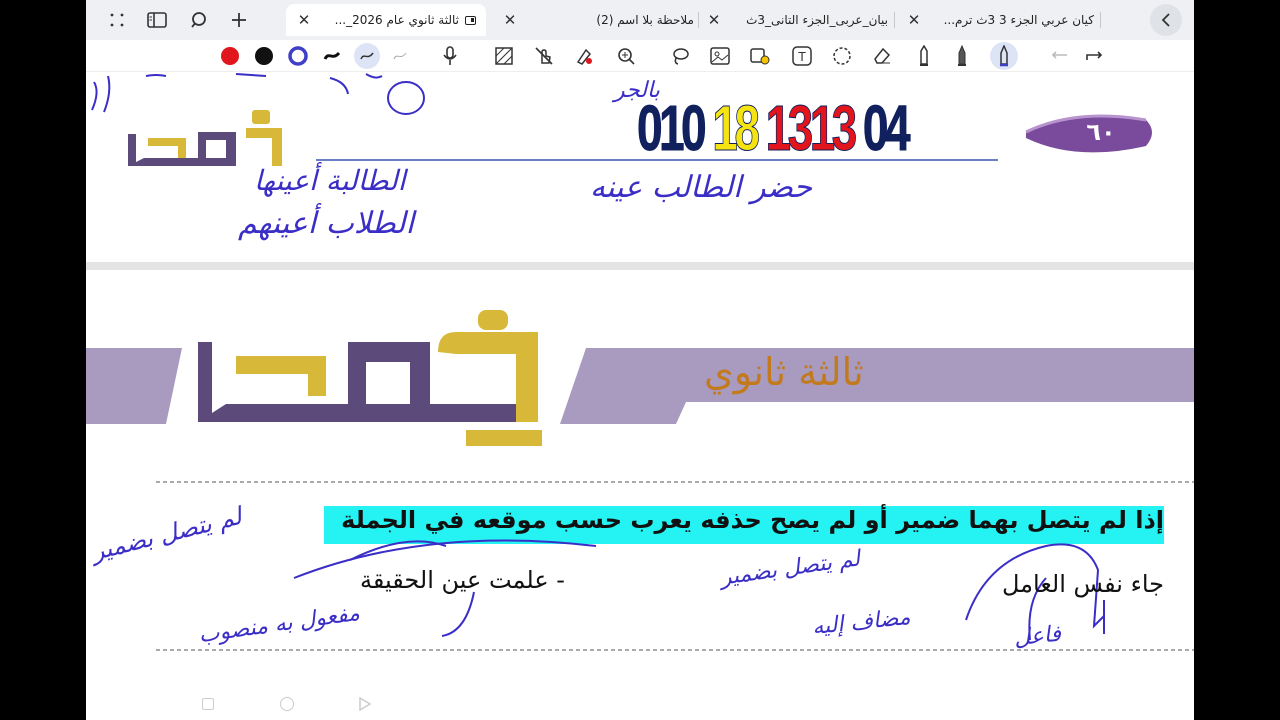 The width and height of the screenshot is (1280, 720). I want to click on recents-nav-icon, so click(208, 704).